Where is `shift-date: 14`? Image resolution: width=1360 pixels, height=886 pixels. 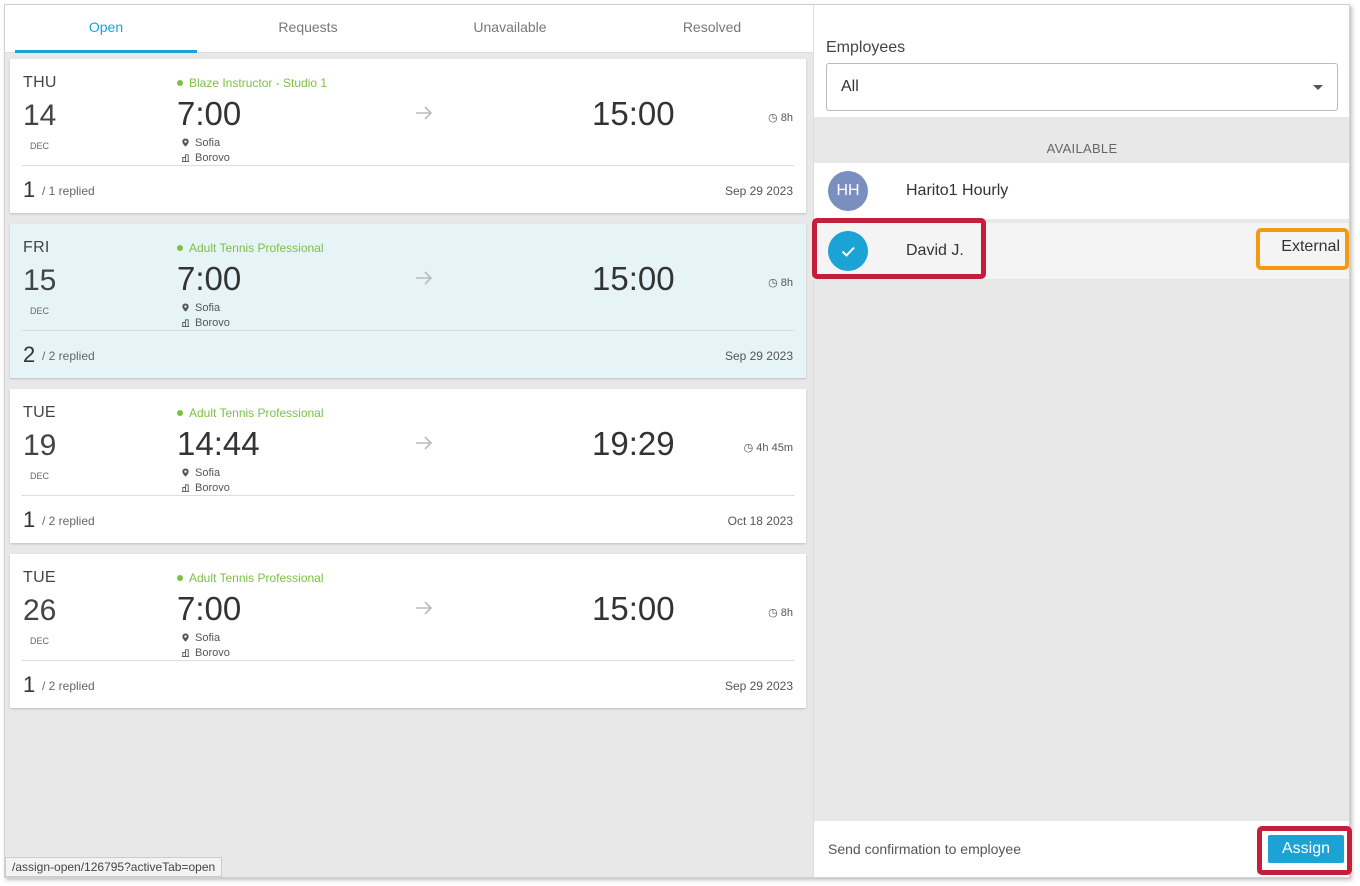 shift-date: 14 is located at coordinates (40, 115).